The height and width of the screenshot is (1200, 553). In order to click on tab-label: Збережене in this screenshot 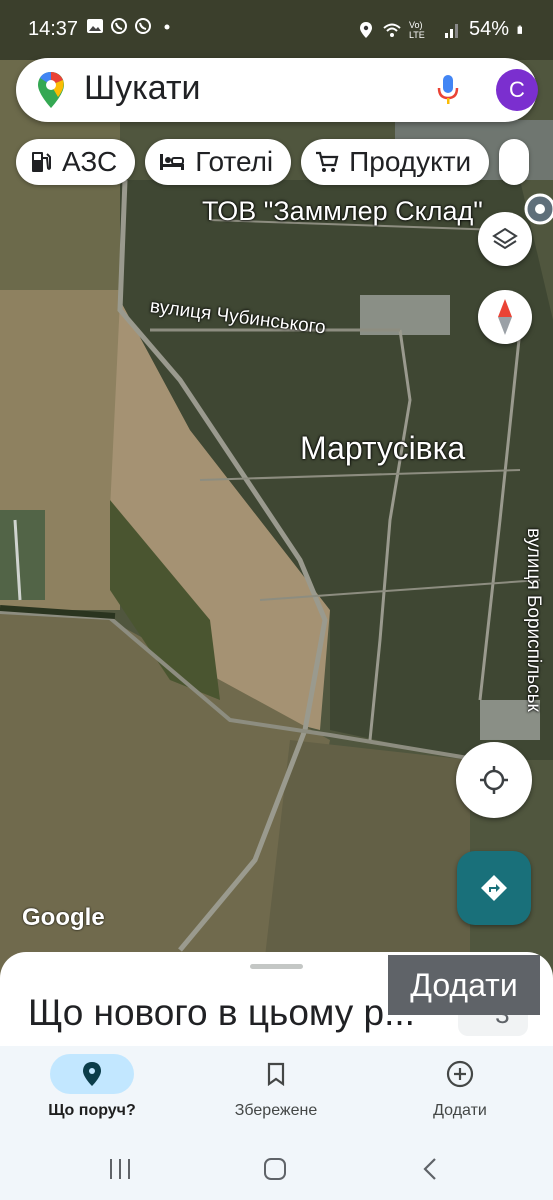, I will do `click(276, 1110)`.